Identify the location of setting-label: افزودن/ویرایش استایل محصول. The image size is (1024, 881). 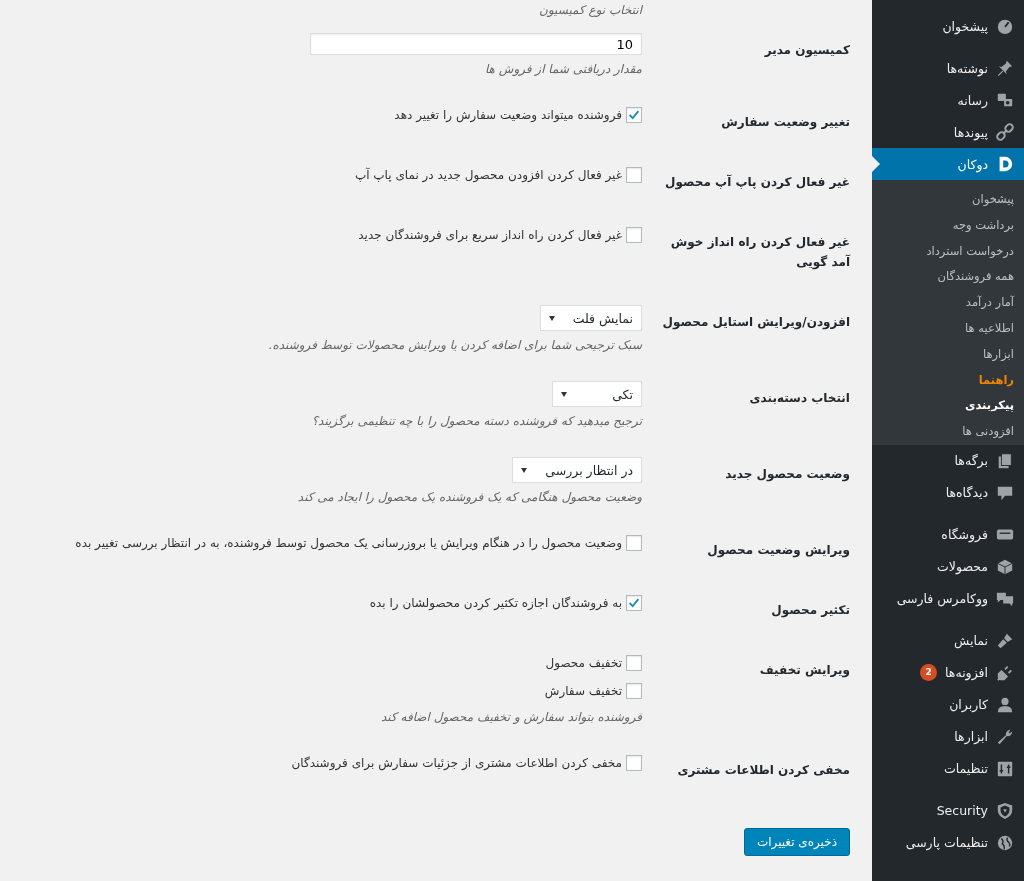
(755, 323).